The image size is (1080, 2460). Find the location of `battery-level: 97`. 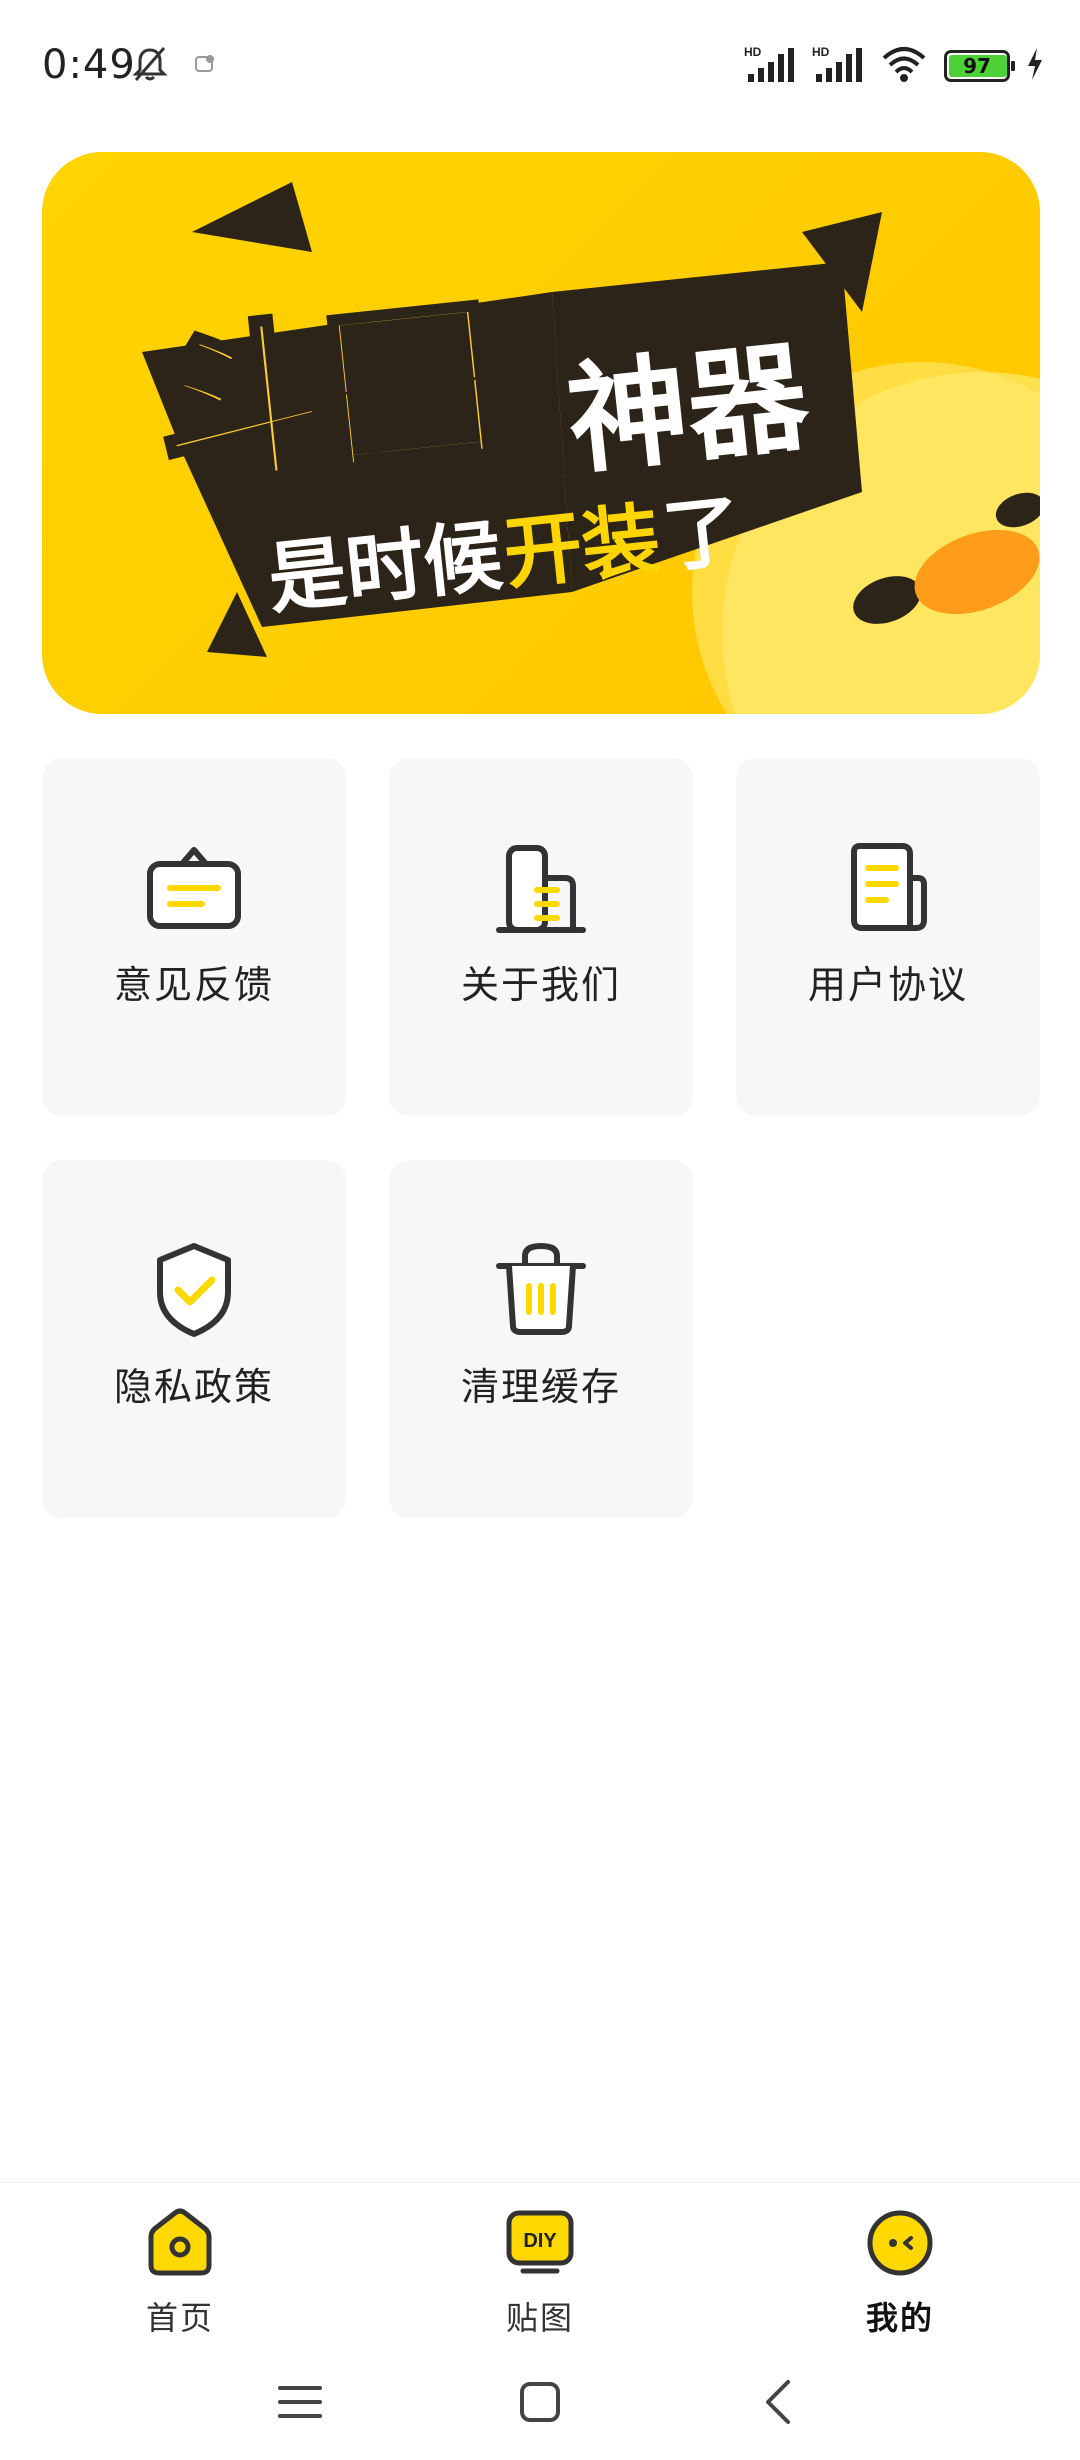

battery-level: 97 is located at coordinates (977, 66).